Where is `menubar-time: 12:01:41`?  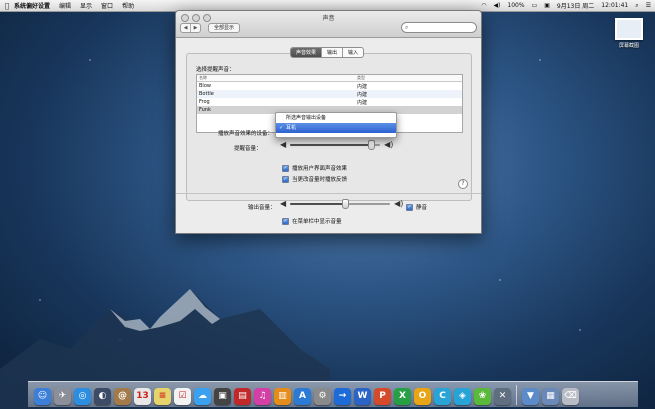 menubar-time: 12:01:41 is located at coordinates (614, 5).